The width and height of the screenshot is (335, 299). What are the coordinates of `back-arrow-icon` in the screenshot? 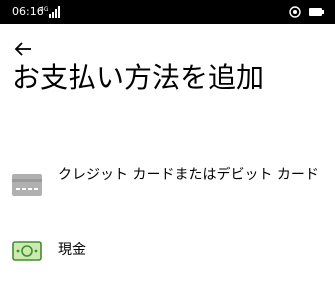 It's located at (24, 49).